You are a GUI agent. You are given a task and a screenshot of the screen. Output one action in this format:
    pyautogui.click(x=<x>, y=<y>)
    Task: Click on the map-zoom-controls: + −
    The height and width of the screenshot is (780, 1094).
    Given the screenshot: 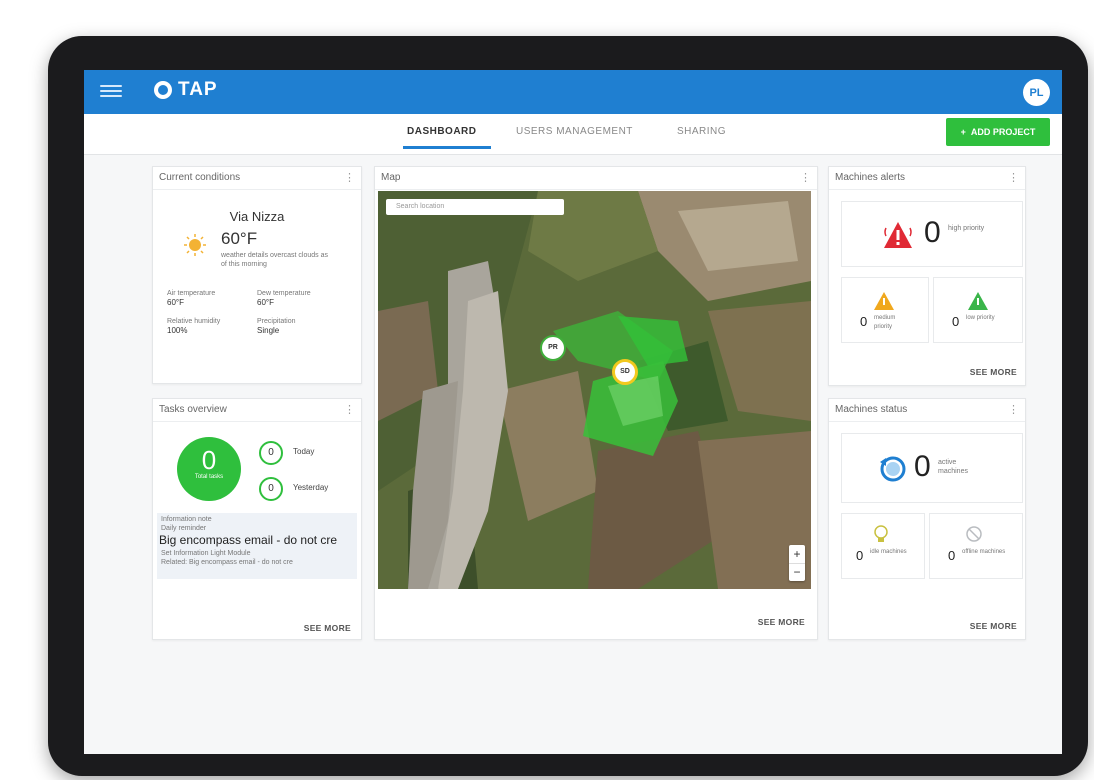 What is the action you would take?
    pyautogui.click(x=797, y=563)
    